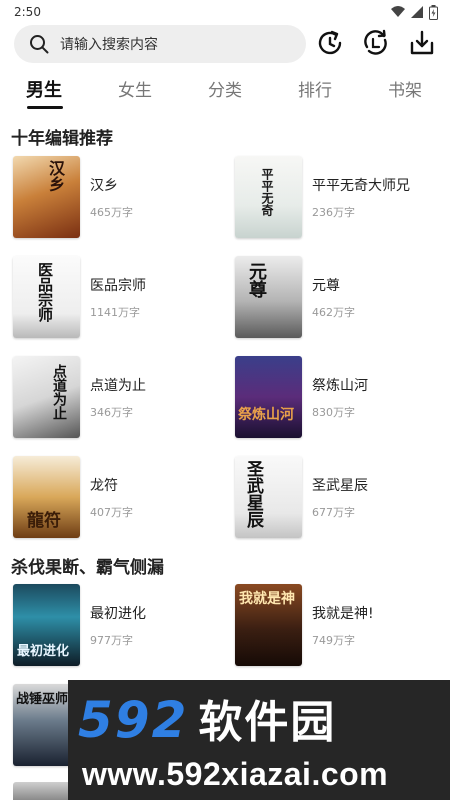 This screenshot has width=450, height=800. I want to click on book-cover: 我就是神, so click(268, 625).